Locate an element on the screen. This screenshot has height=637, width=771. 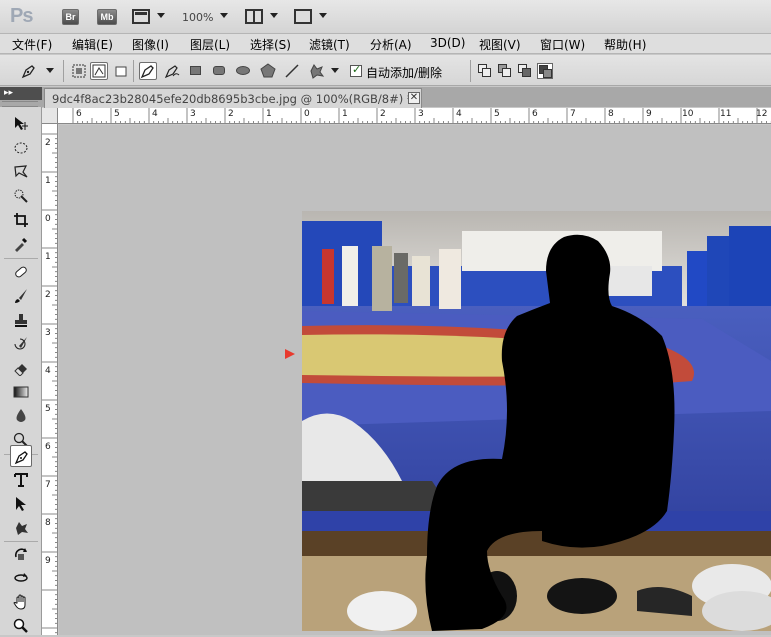
marquee-tool-icon is located at coordinates (21, 148).